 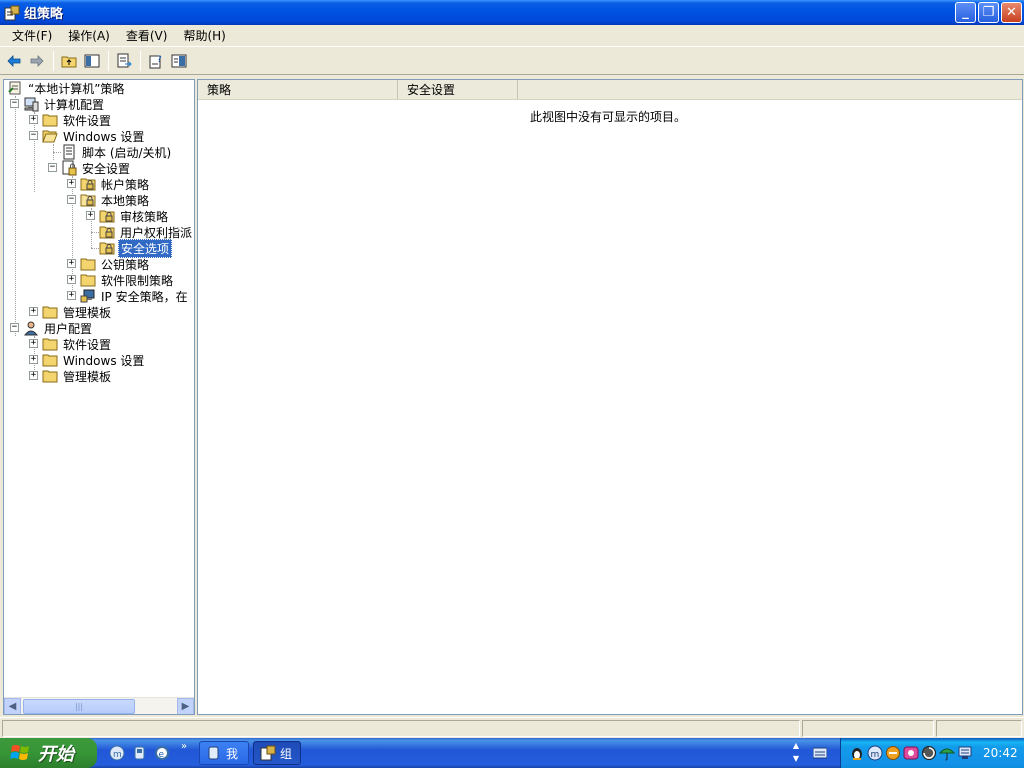 I want to click on scroll-right-icon: ▶, so click(x=185, y=706).